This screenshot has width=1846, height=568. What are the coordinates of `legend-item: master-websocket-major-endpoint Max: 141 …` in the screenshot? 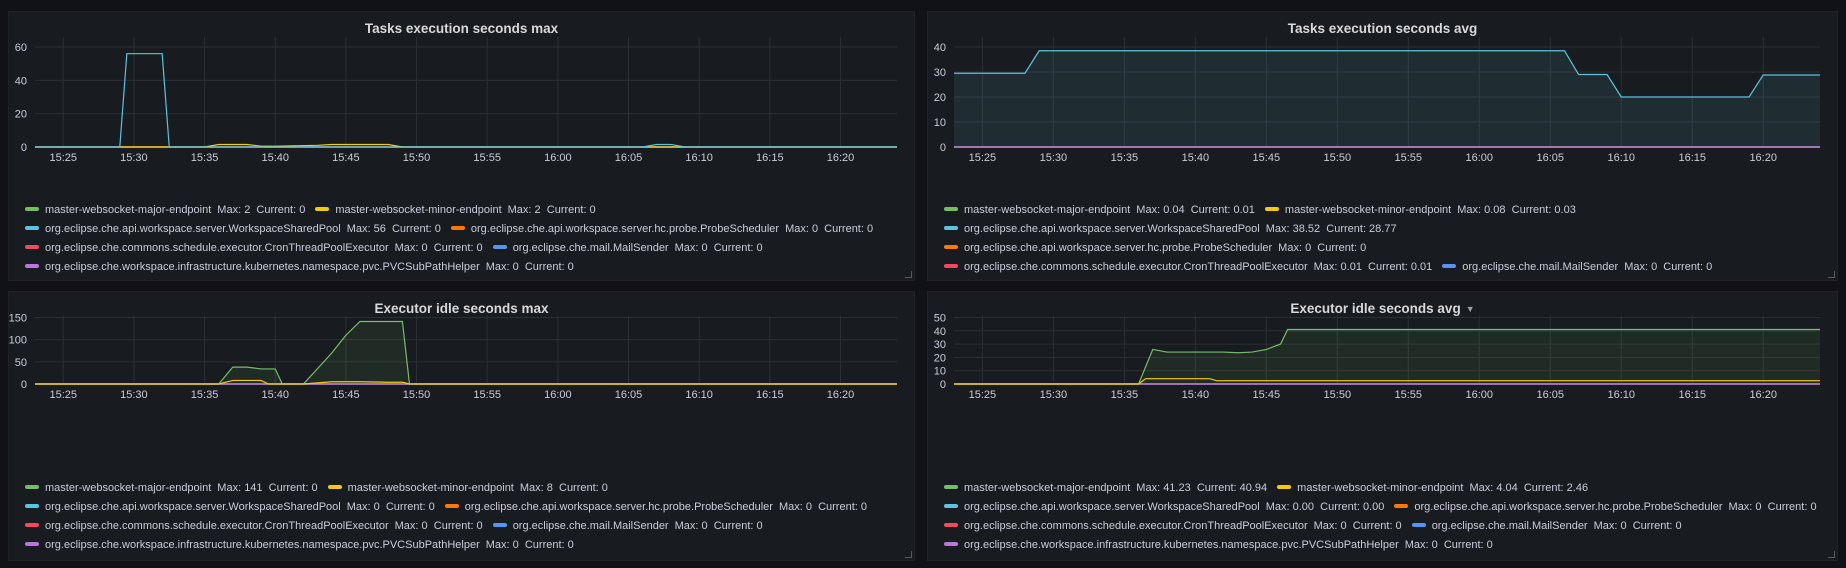 It's located at (171, 488).